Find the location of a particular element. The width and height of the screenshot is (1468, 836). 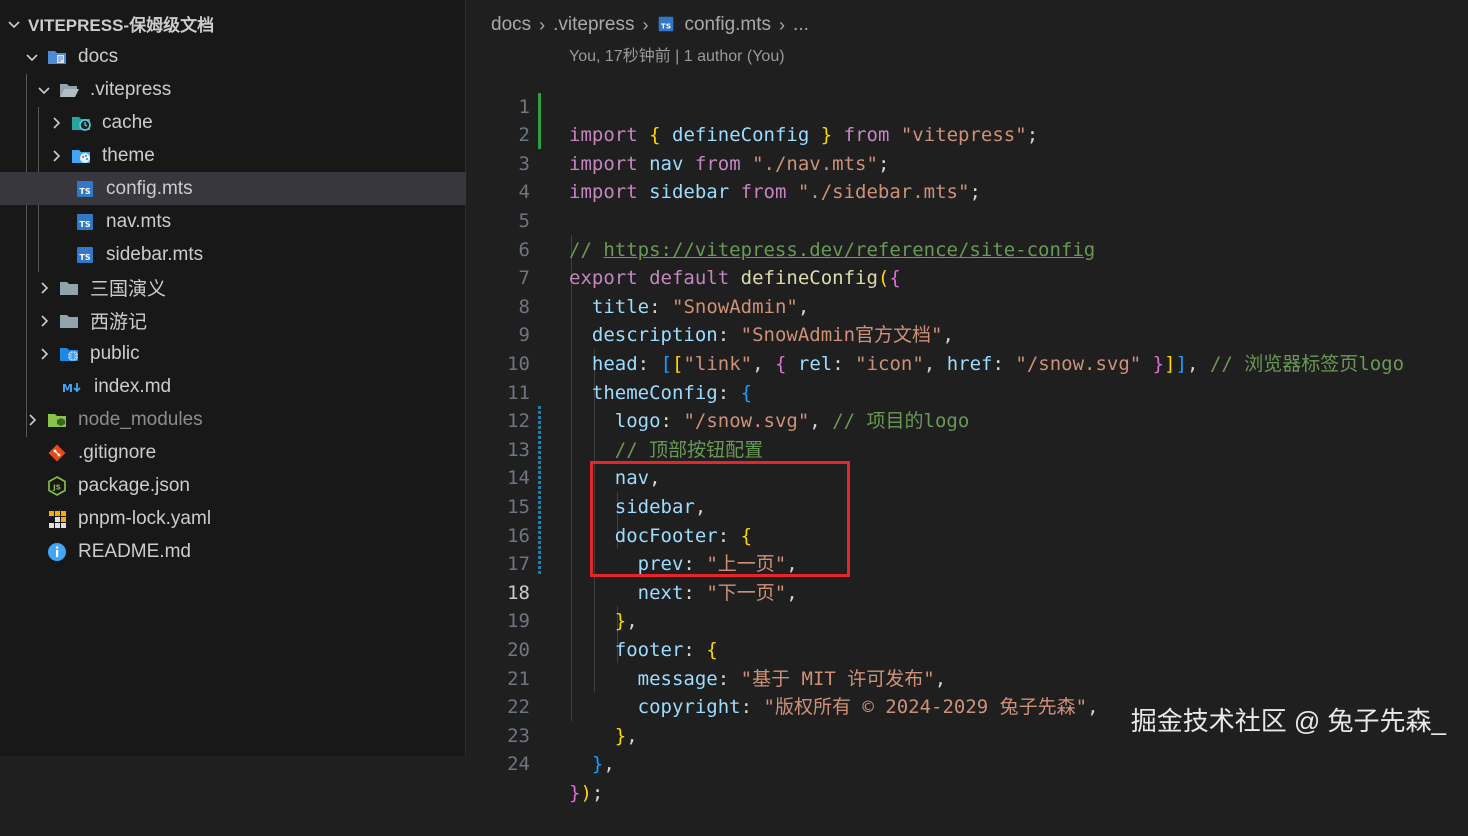

breadcrumb-item: docs is located at coordinates (511, 25).